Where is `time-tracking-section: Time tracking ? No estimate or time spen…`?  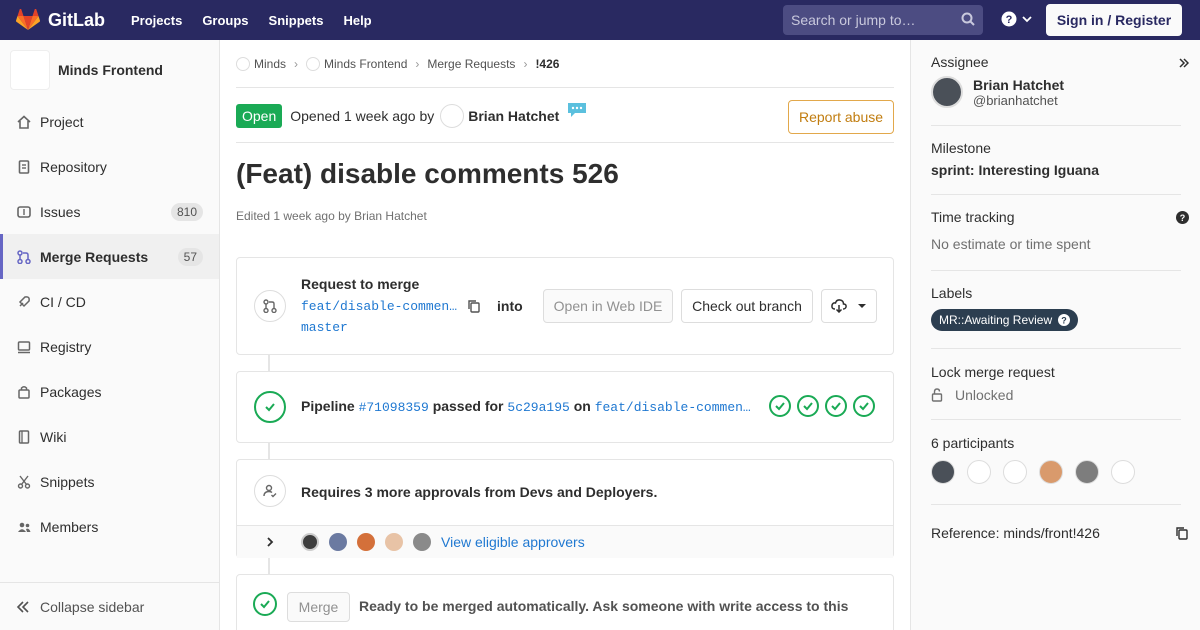
time-tracking-section: Time tracking ? No estimate or time spen… is located at coordinates (1060, 240).